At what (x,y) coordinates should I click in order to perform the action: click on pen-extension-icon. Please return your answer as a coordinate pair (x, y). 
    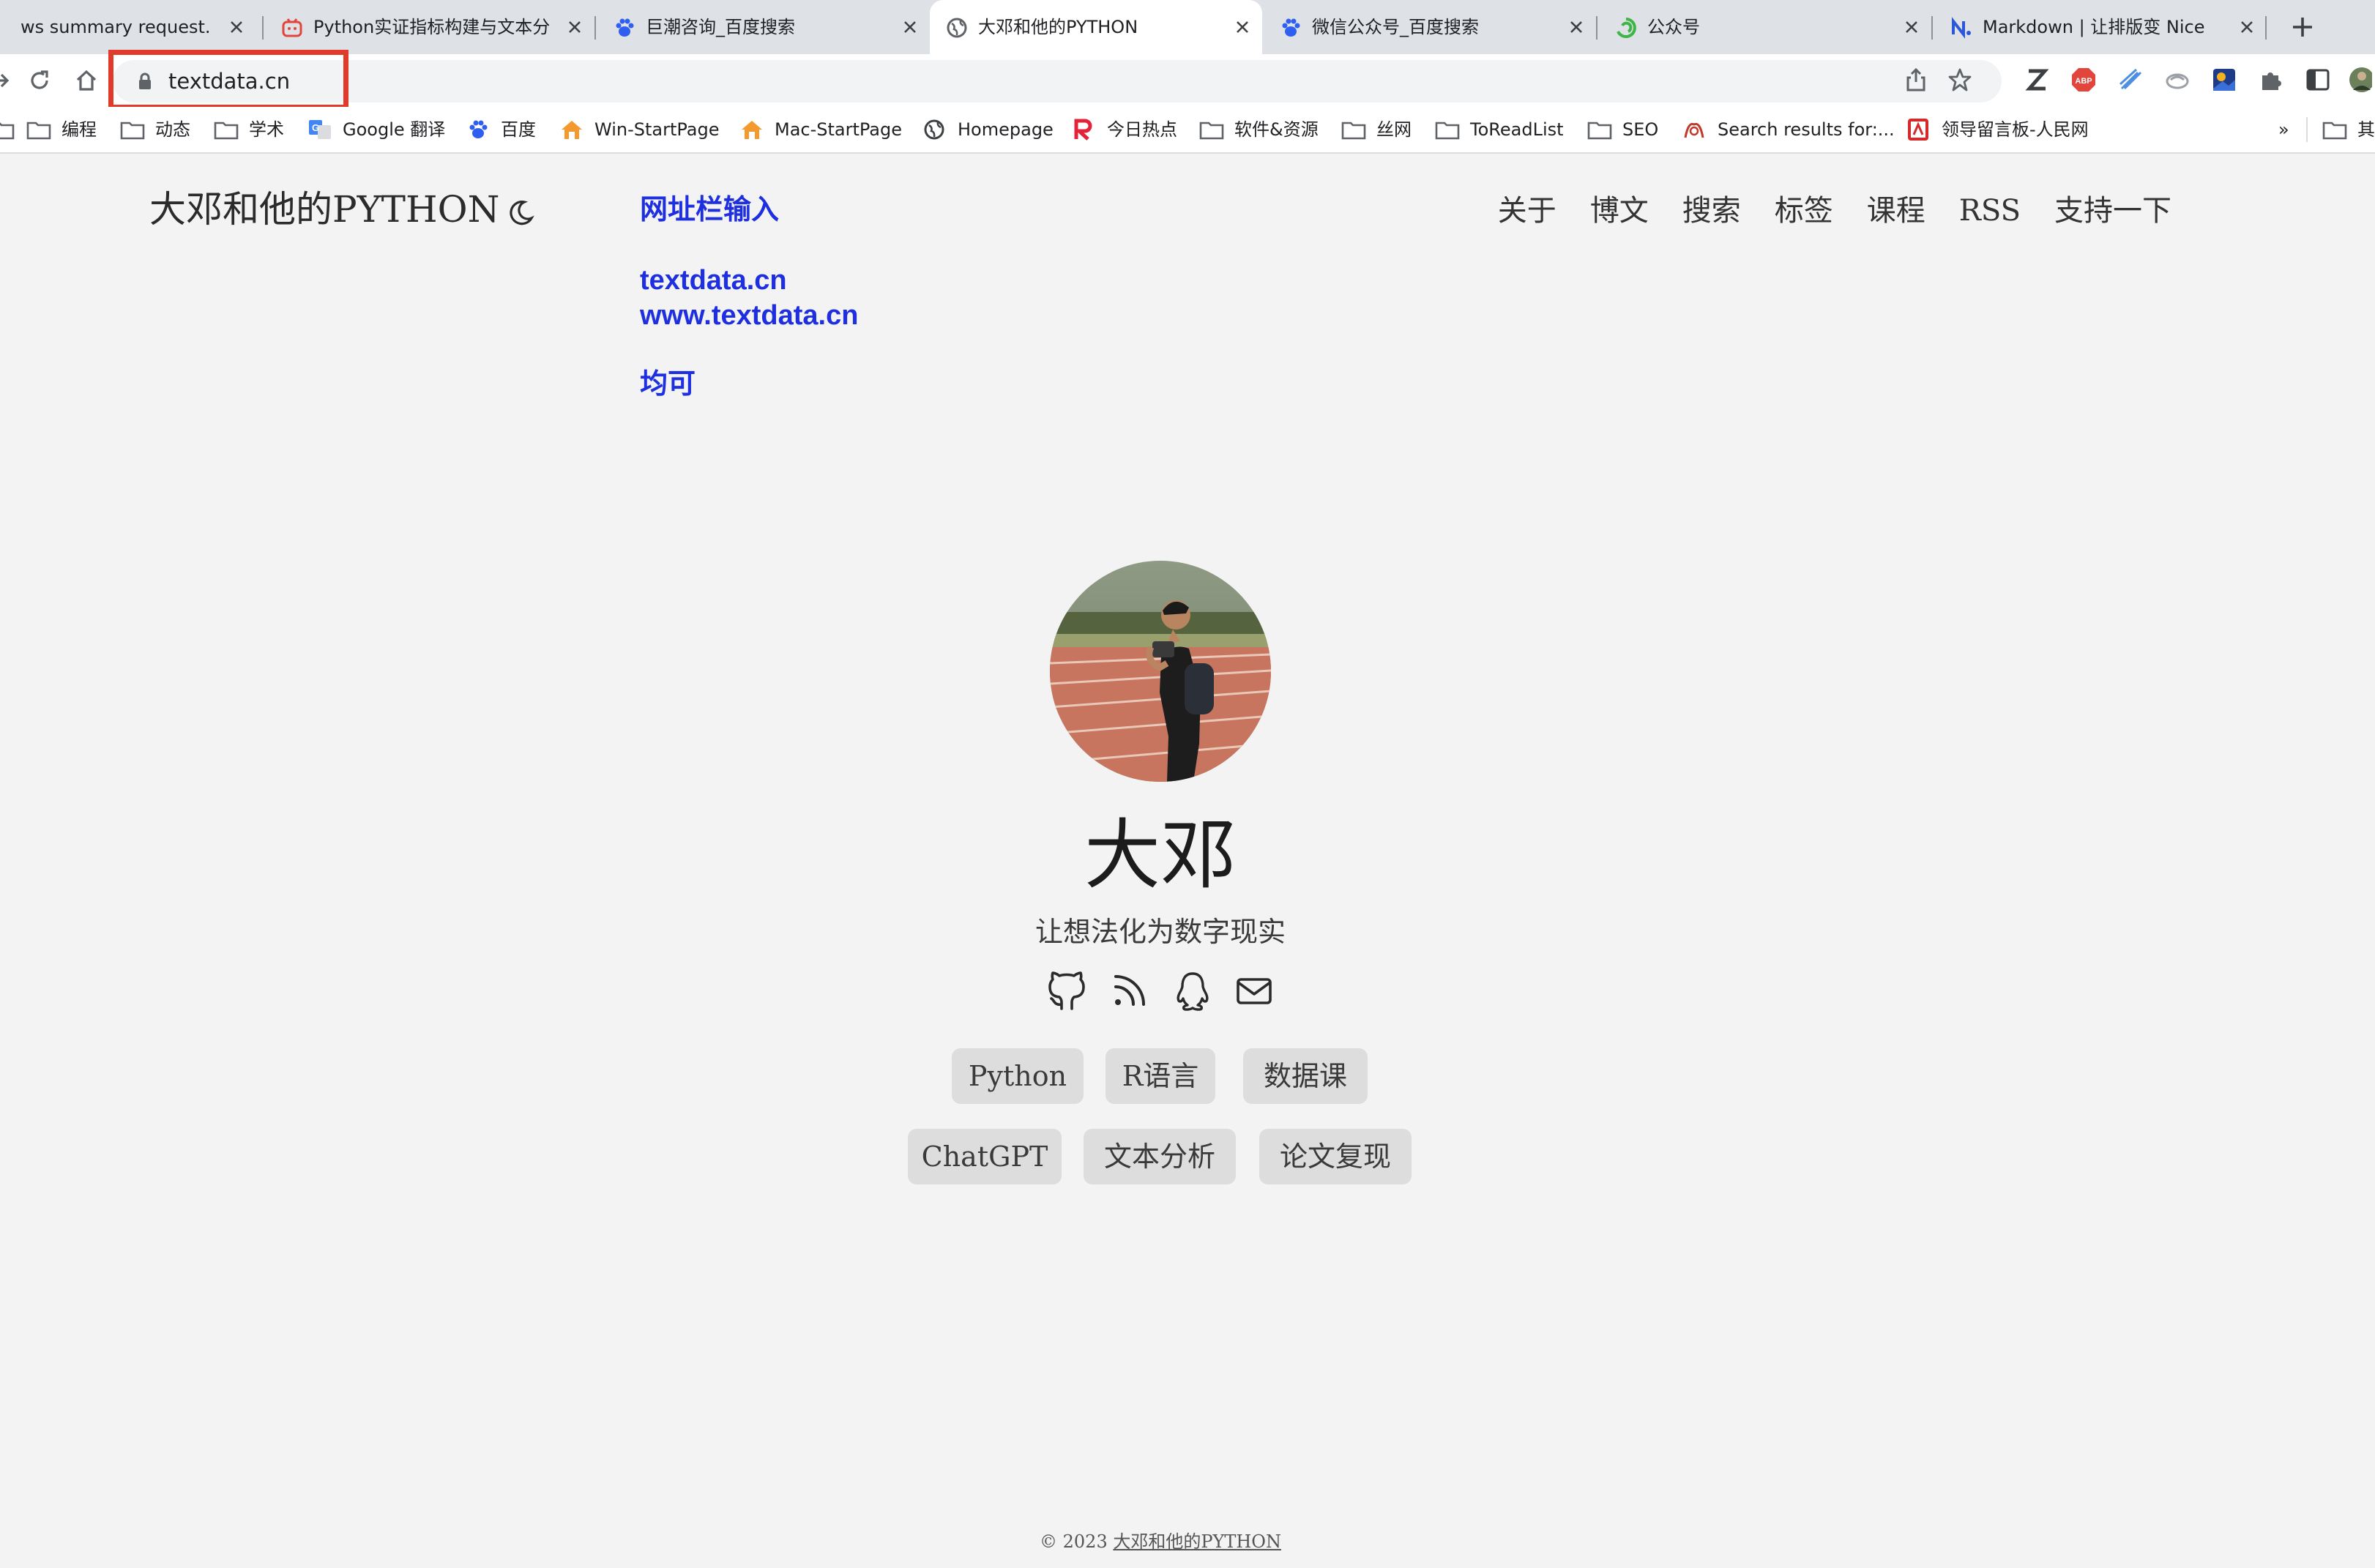
    Looking at the image, I should click on (2130, 80).